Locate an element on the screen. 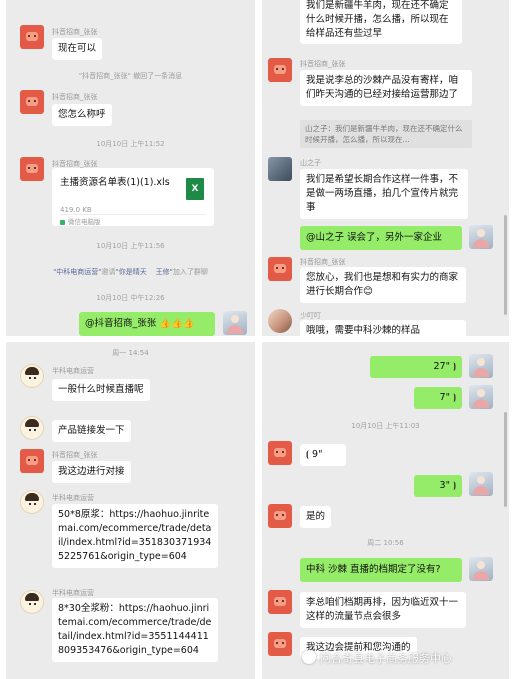 This screenshot has height=679, width=515. my-message-bubble: @抖音招商_张张 👍👍👍 is located at coordinates (147, 324).